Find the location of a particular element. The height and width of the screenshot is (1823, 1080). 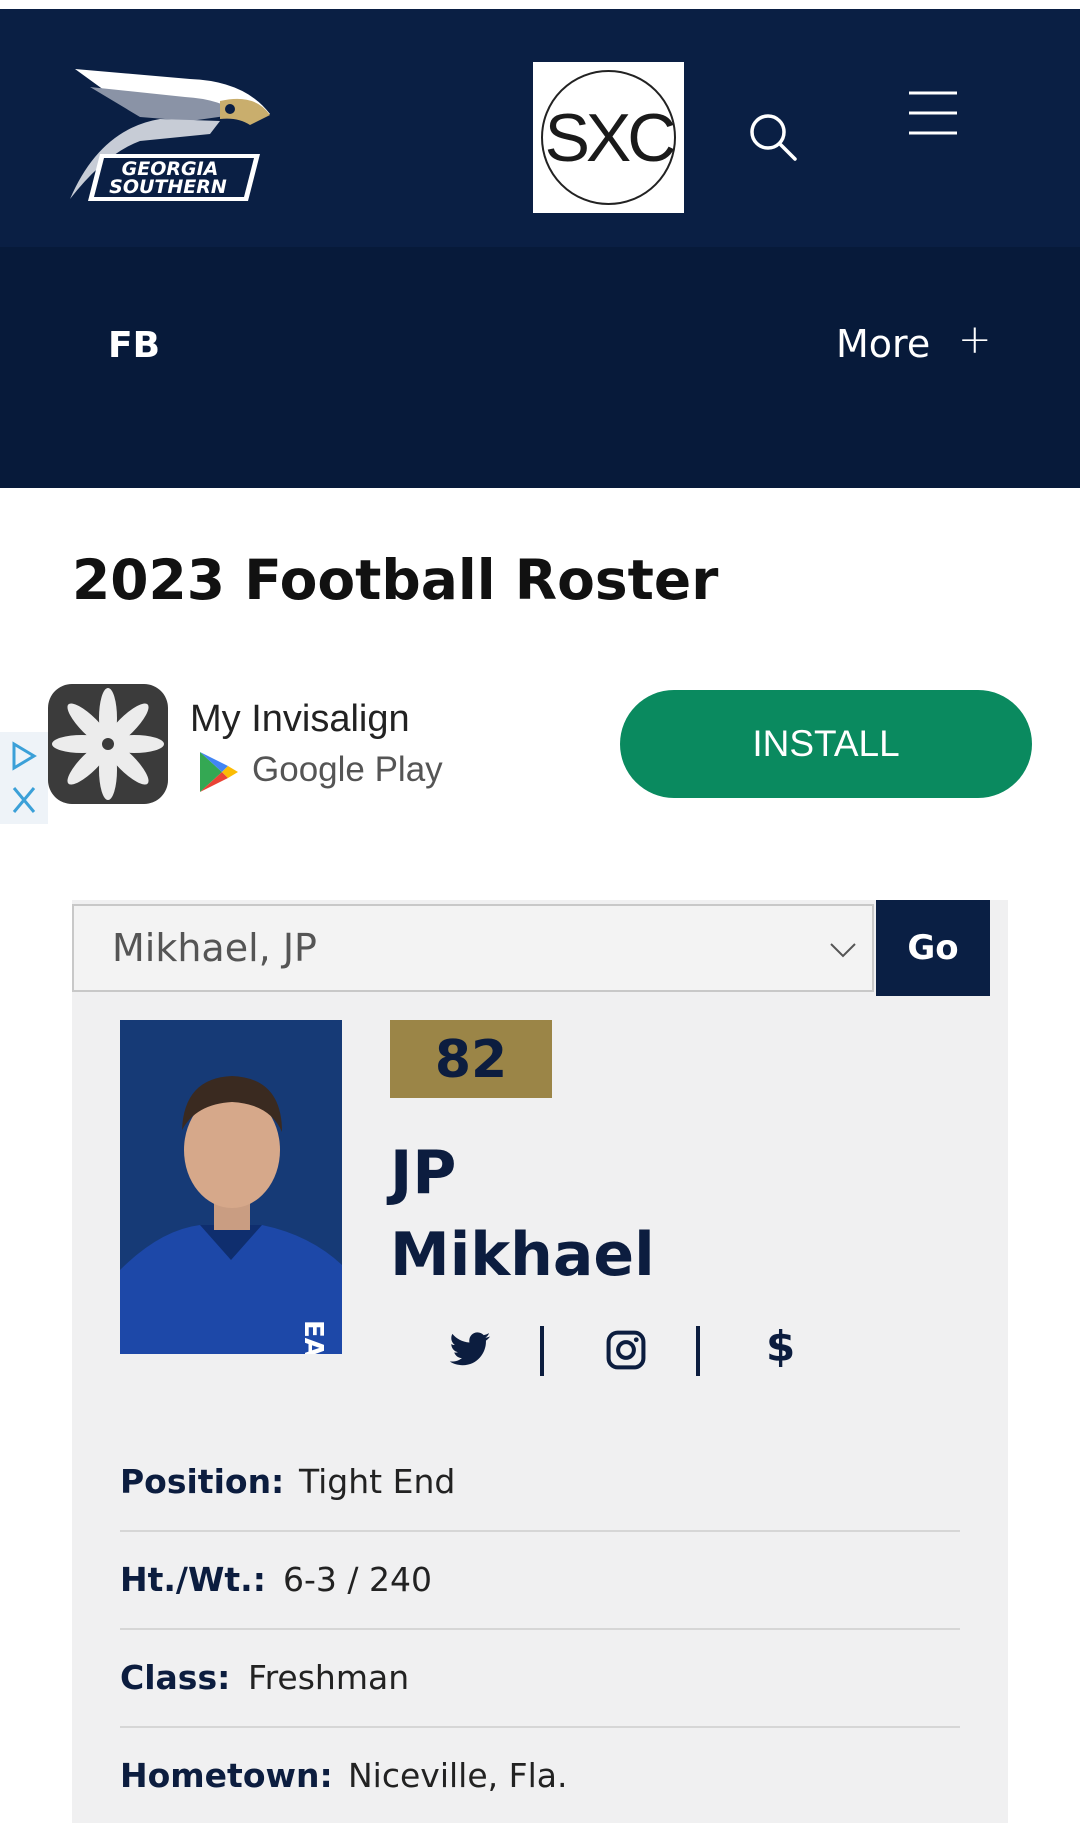

more-menu-button: More is located at coordinates (883, 344).